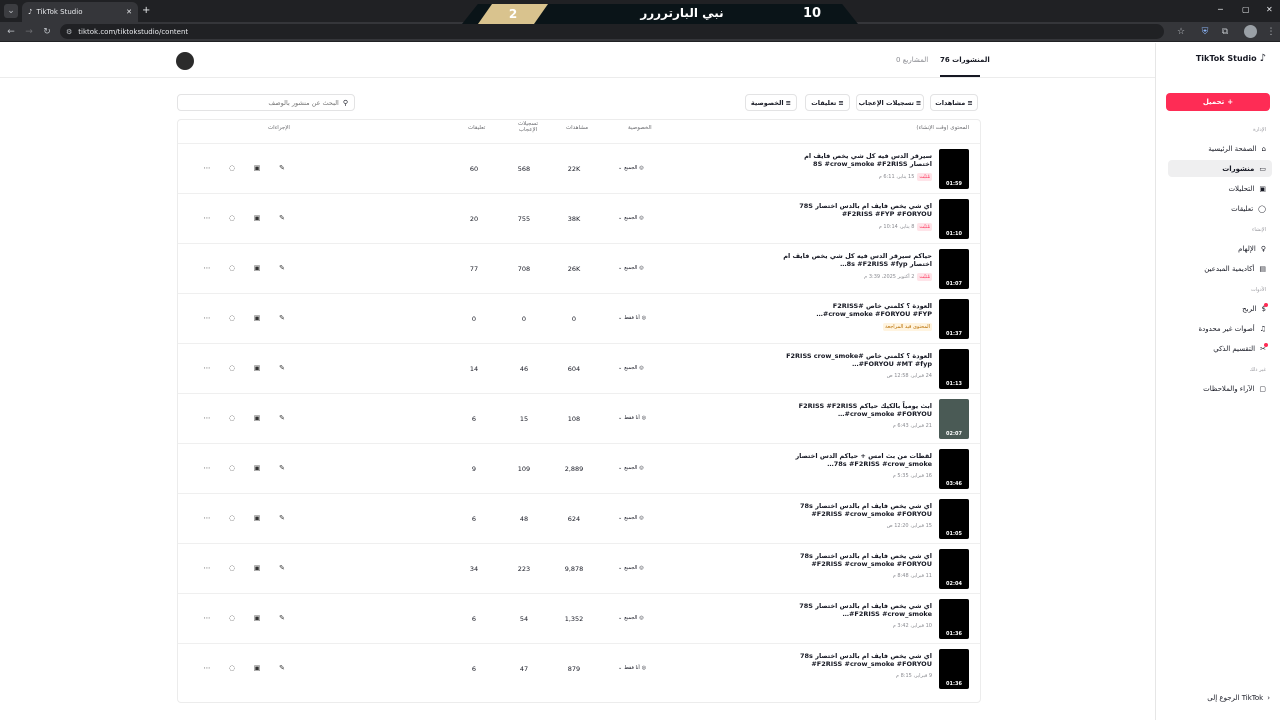  What do you see at coordinates (912, 60) in the screenshot?
I see `tab-projects: المشاريع 0` at bounding box center [912, 60].